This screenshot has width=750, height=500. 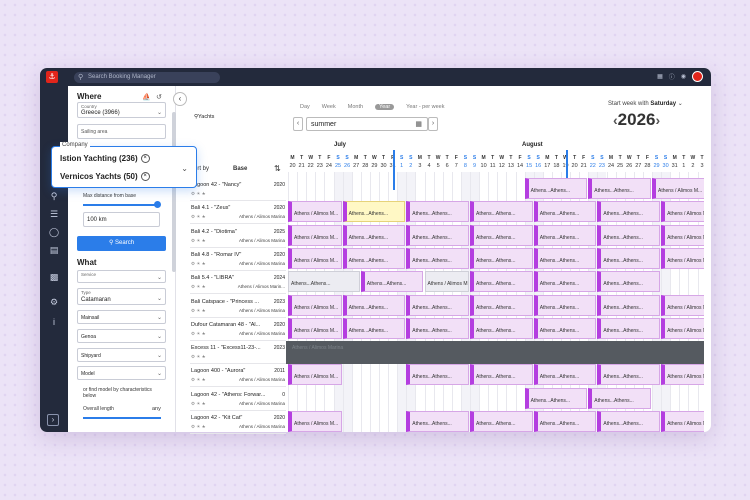 I want to click on mainsail-select: Mainsail ⌄, so click(x=121, y=317).